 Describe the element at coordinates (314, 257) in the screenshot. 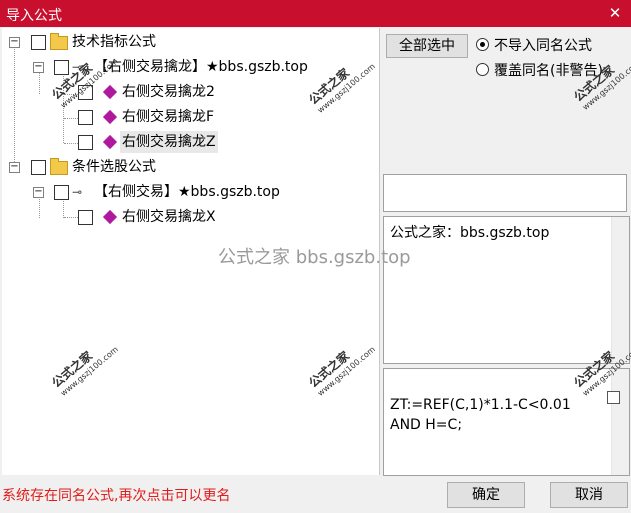

I see `watermark-center: 公式之家 bbs.gszb.top` at that location.